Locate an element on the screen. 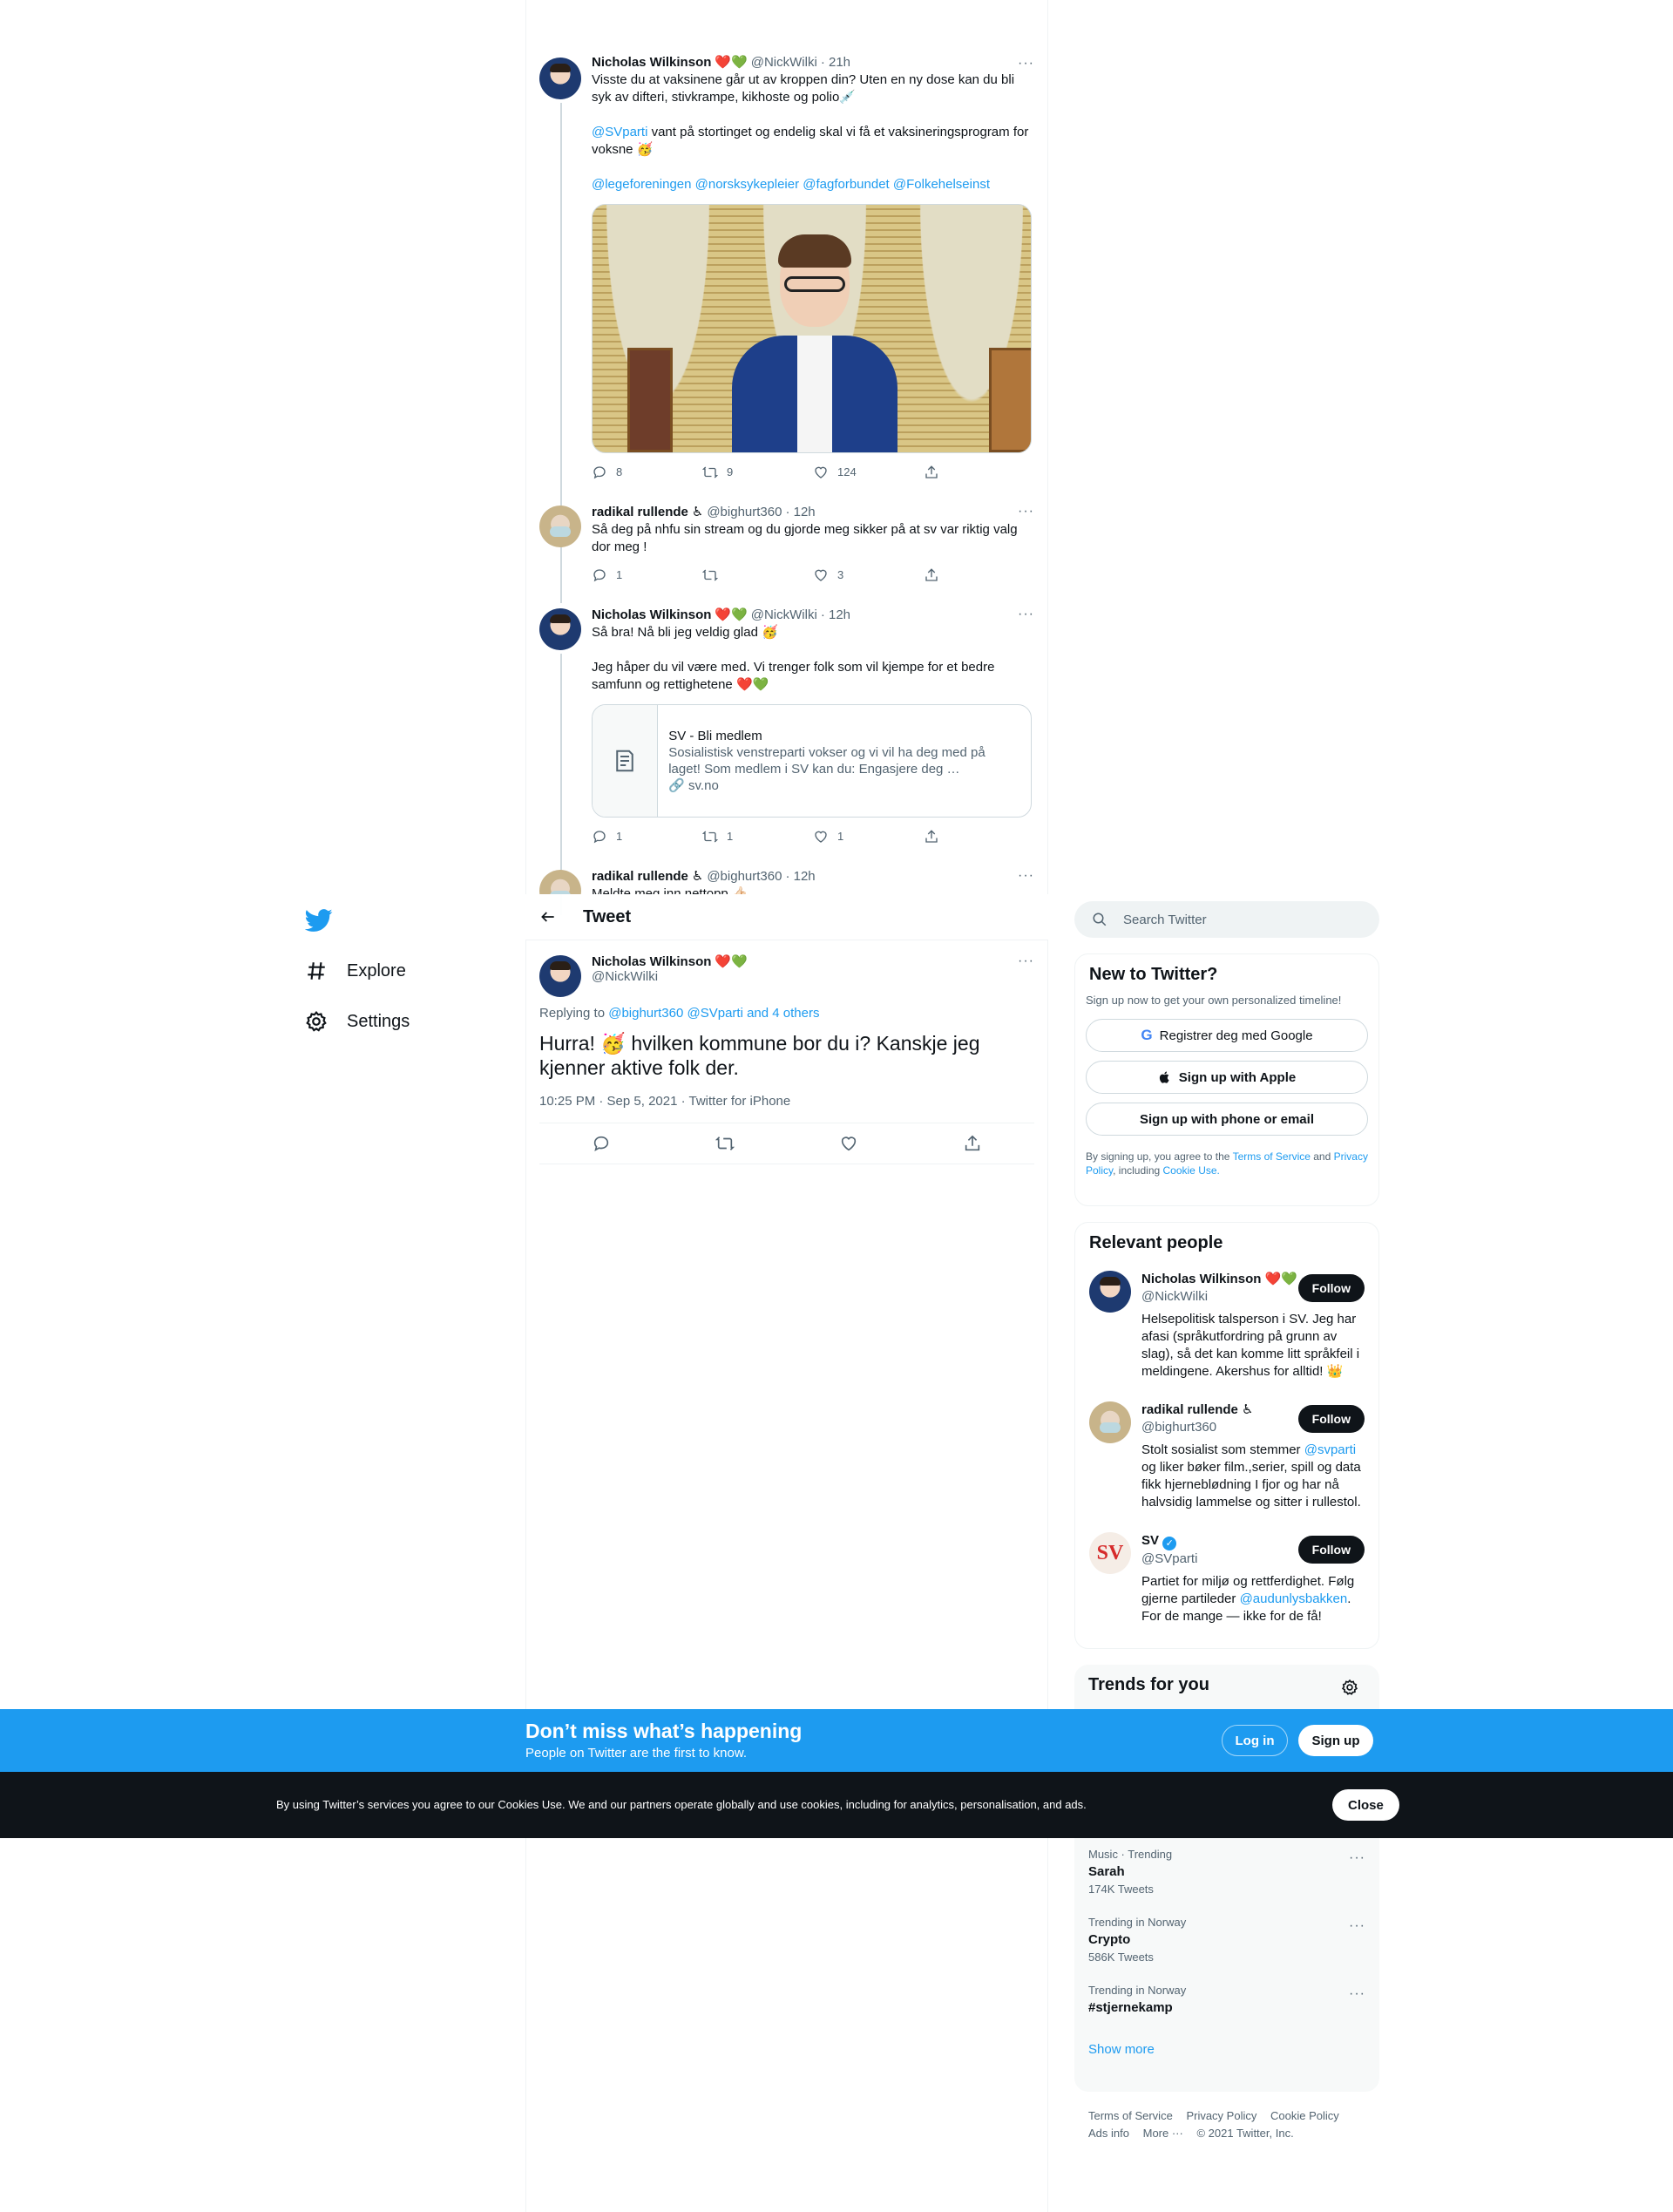 This screenshot has width=1673, height=2212. cookie-close-button: Close is located at coordinates (1365, 1805).